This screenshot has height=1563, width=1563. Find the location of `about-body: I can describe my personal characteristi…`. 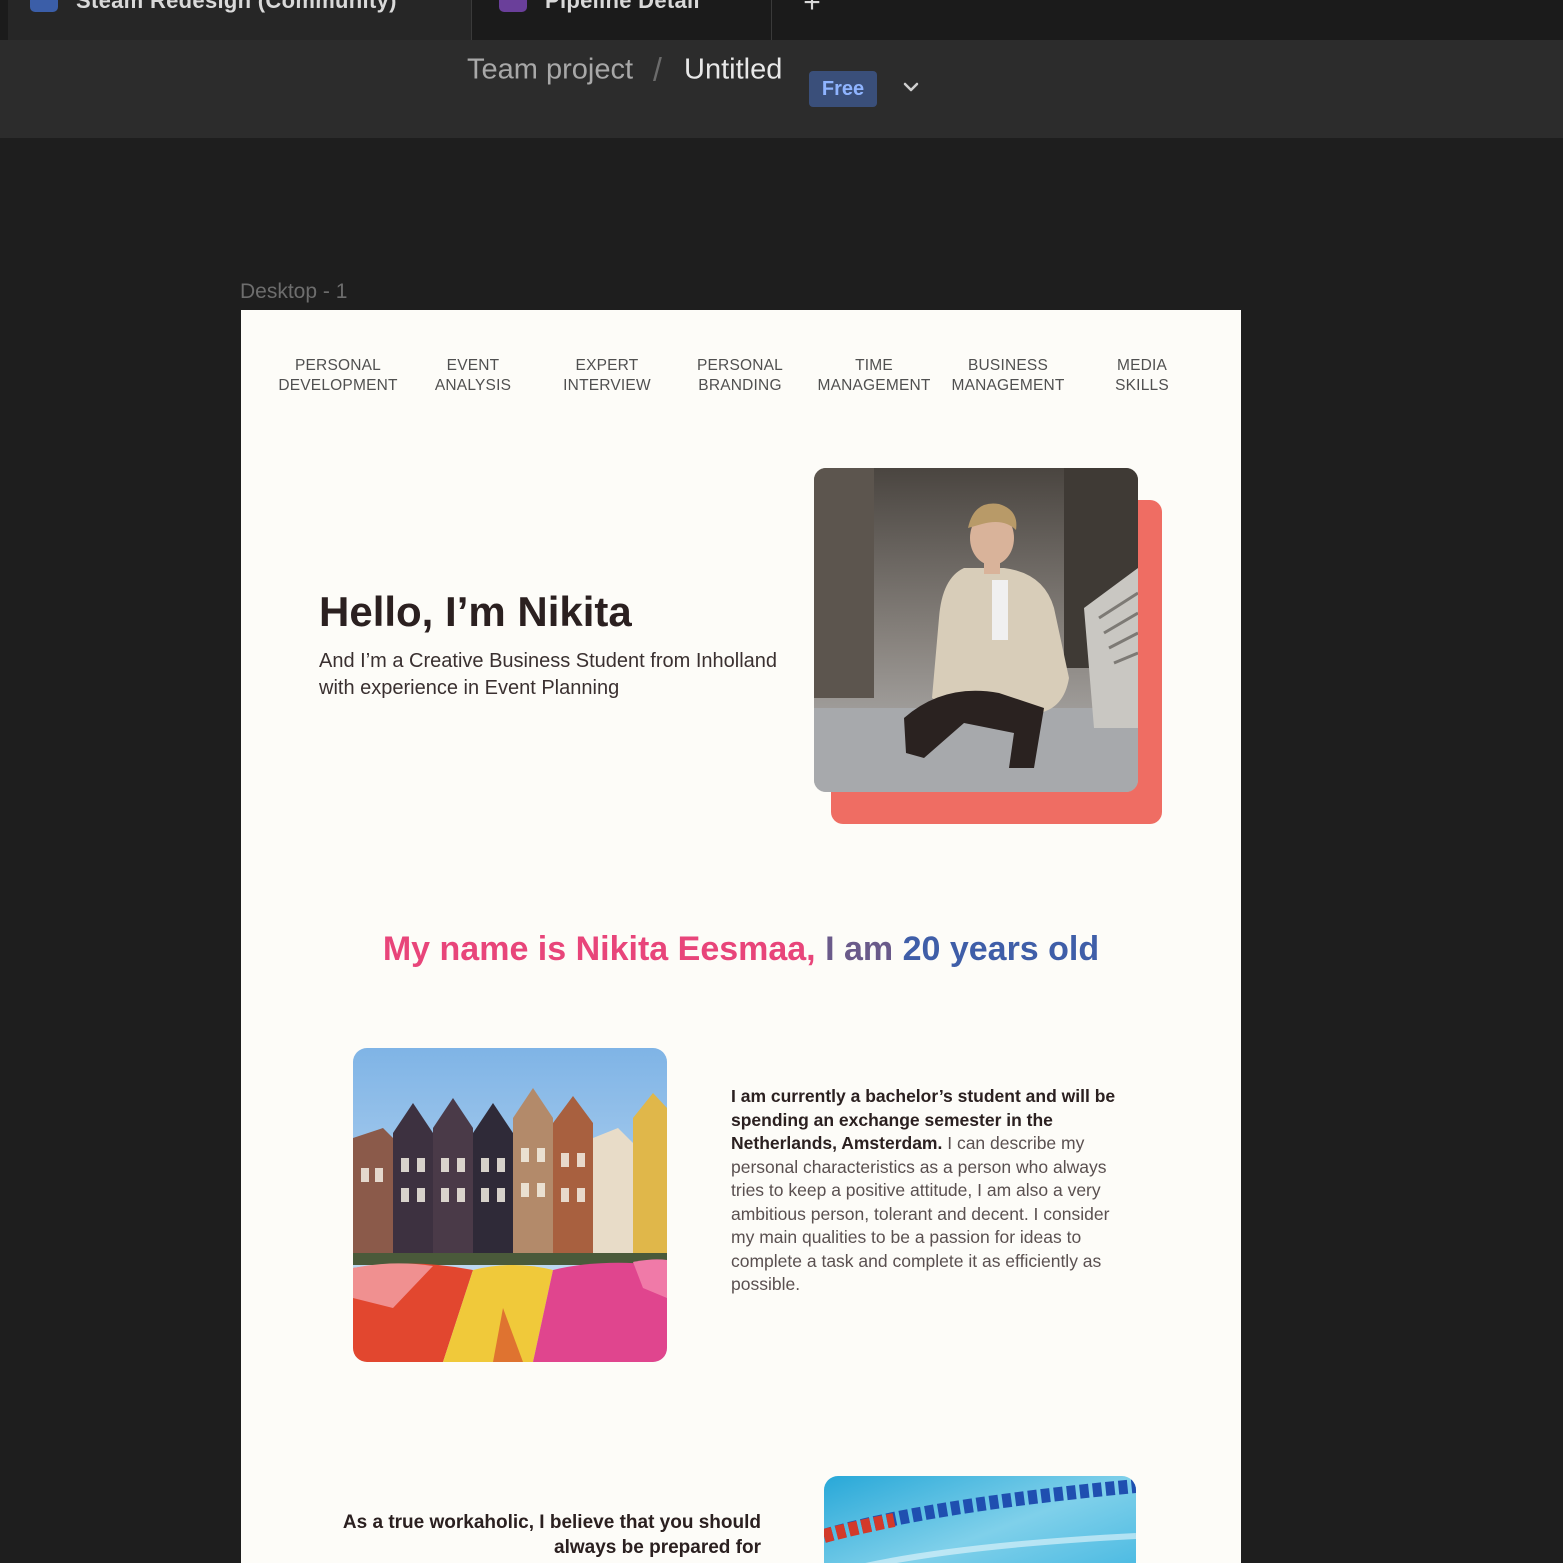

about-body: I can describe my personal characteristi… is located at coordinates (920, 1213).